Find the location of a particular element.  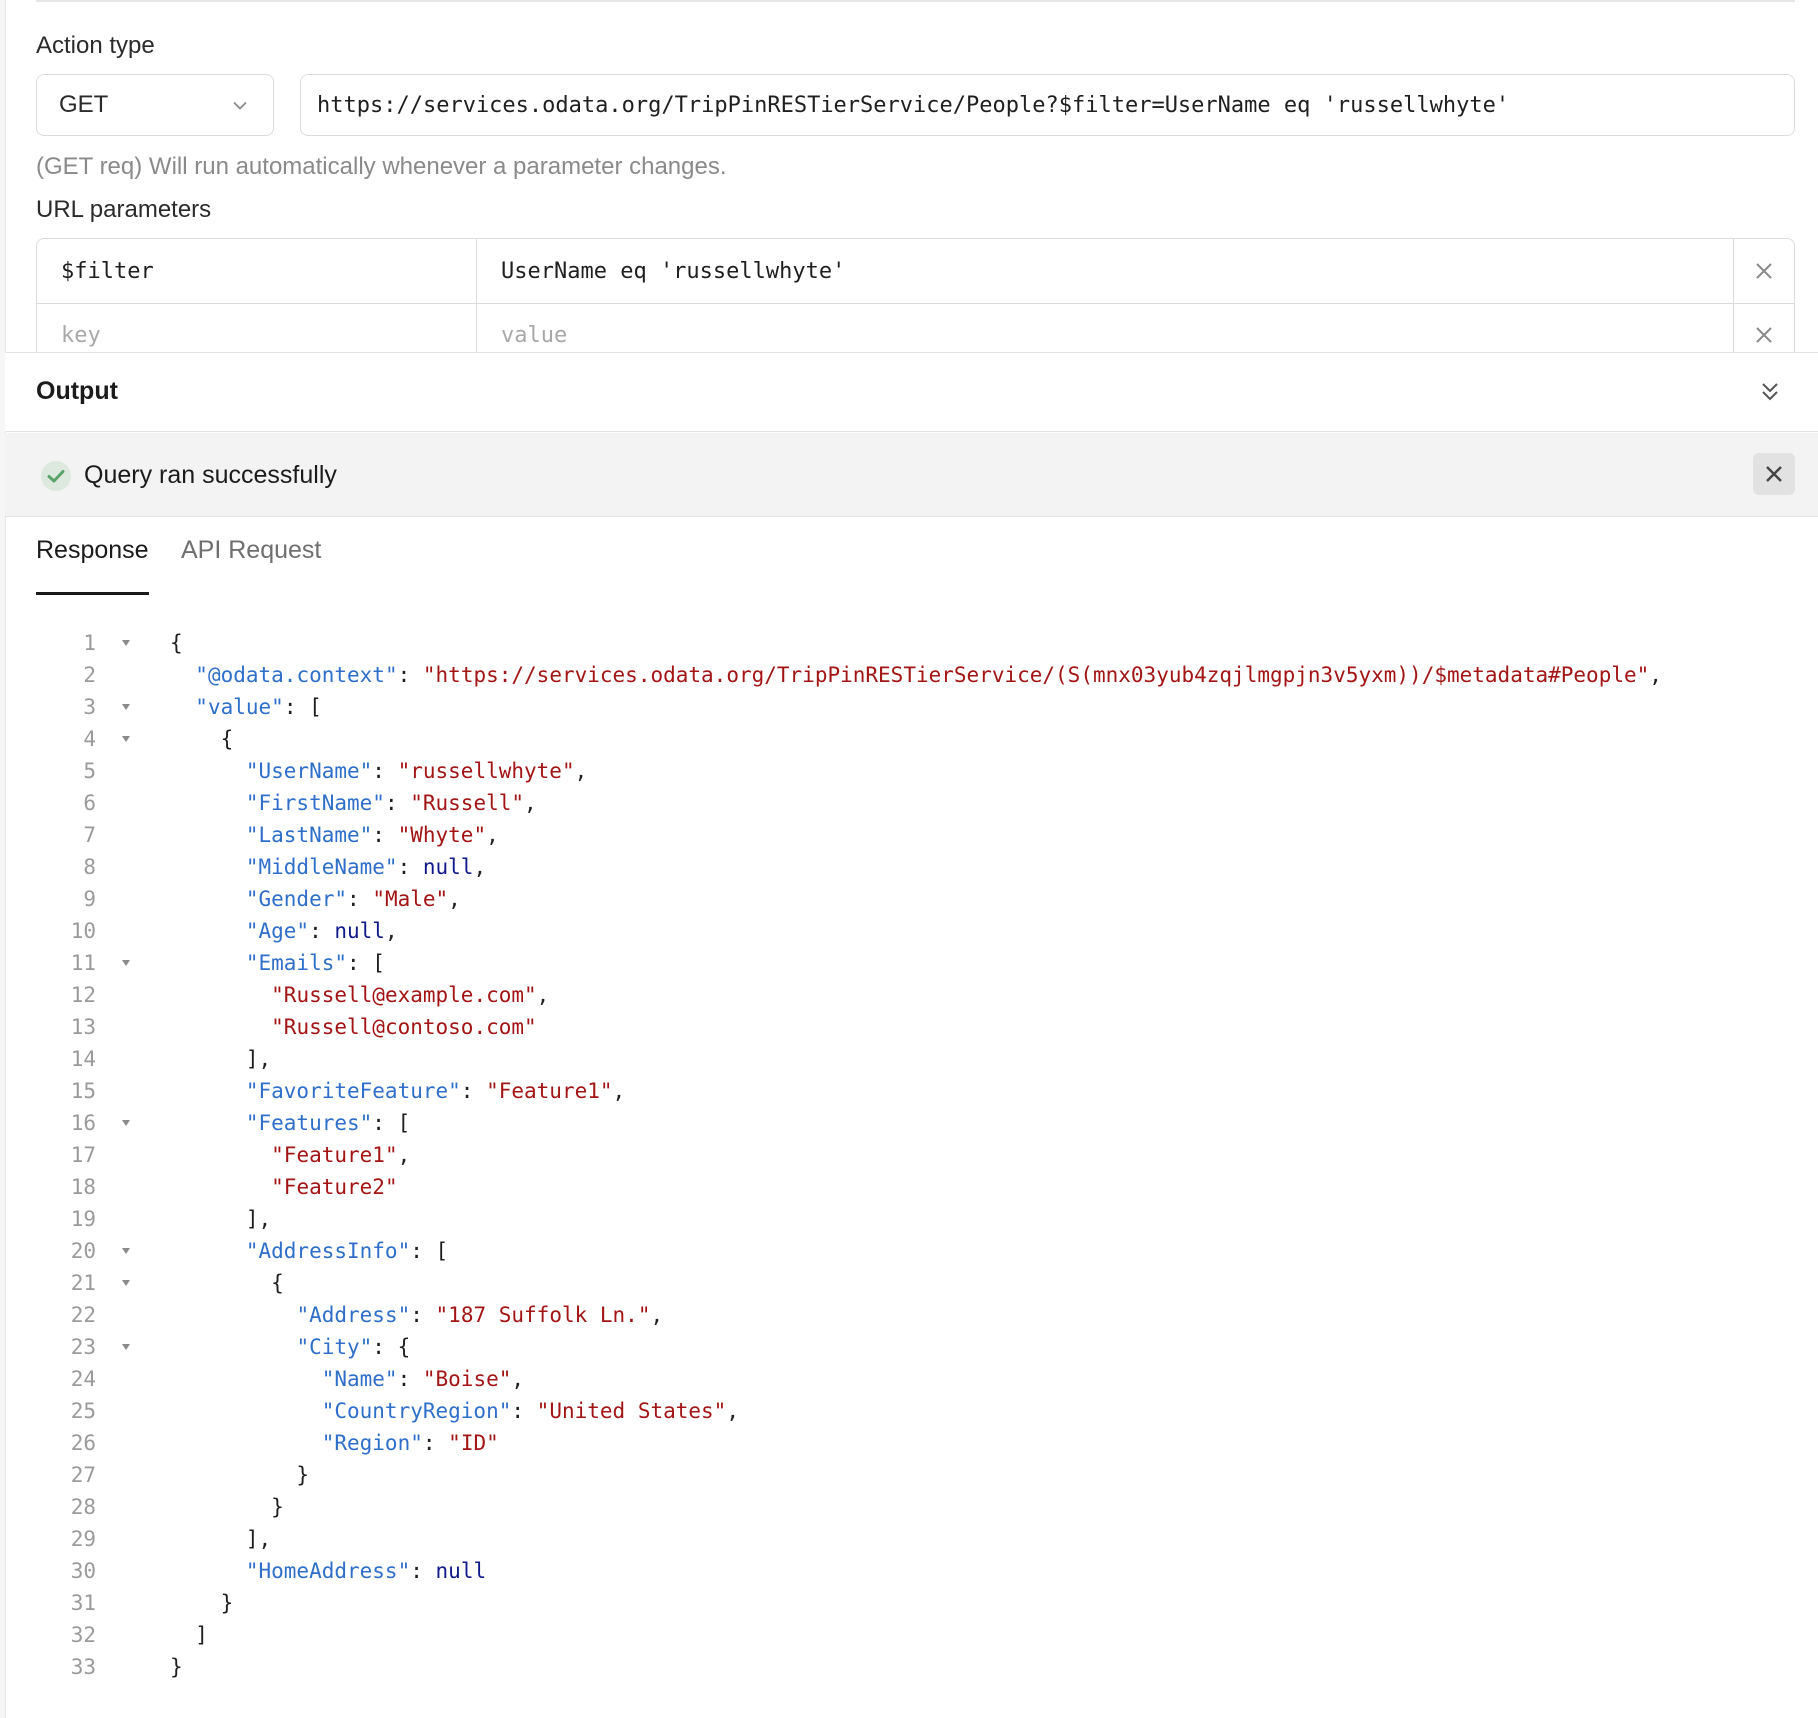

param-value-input: UserName eq 'russellwhyte' is located at coordinates (1105, 271).